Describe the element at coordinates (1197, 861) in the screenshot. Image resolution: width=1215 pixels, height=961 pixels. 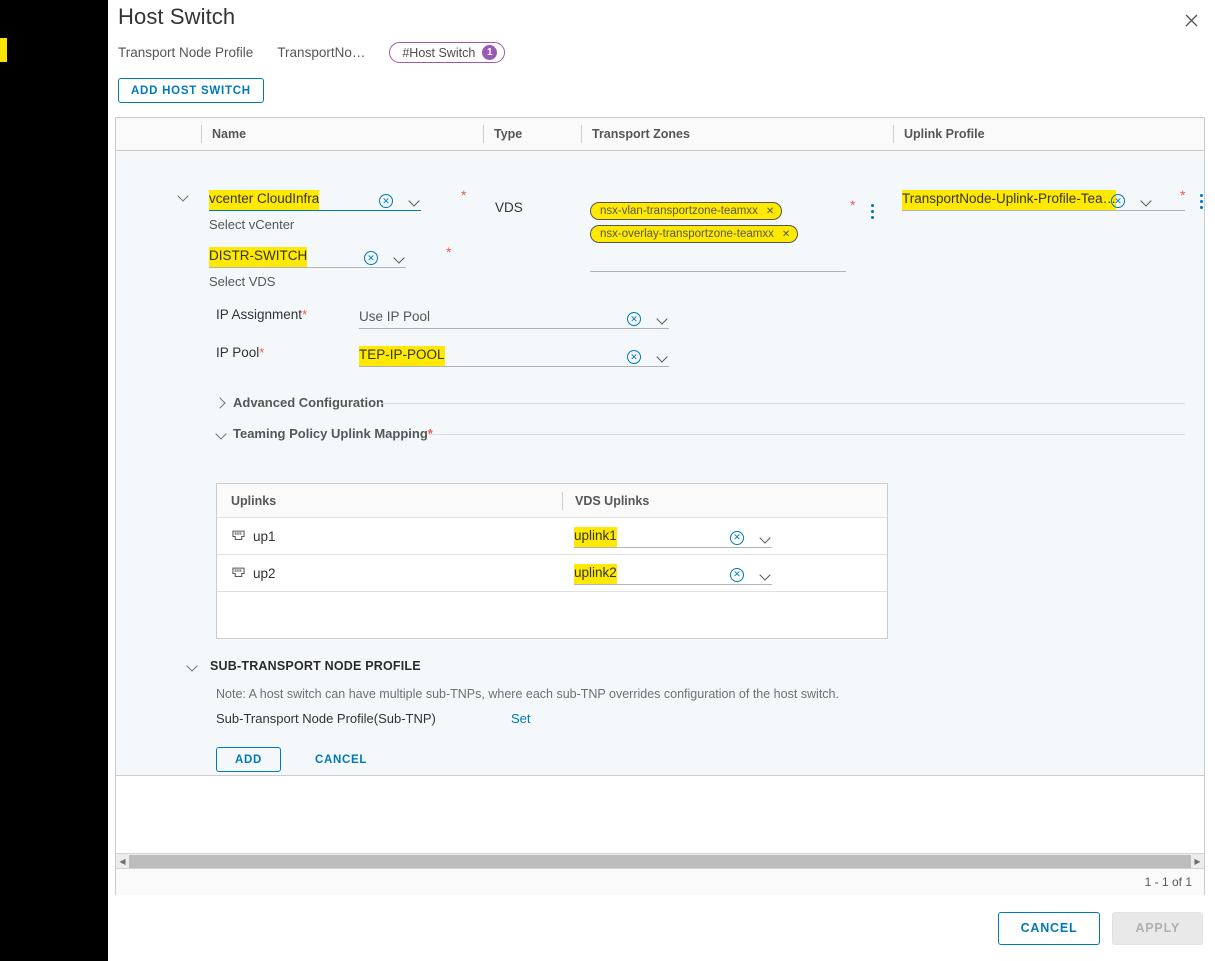
I see `scroll-right-icon: ▶` at that location.